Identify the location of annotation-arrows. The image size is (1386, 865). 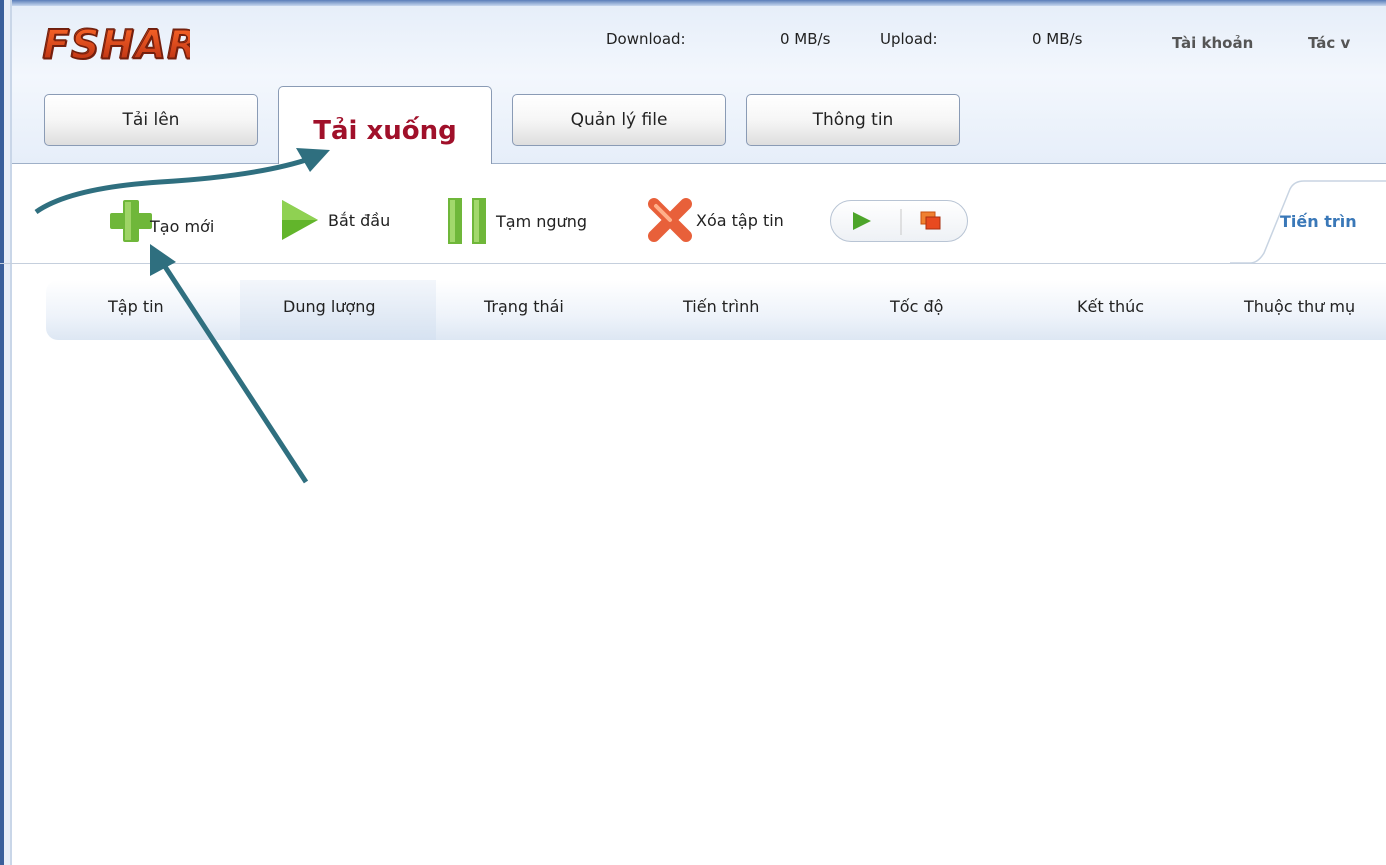
(182, 316).